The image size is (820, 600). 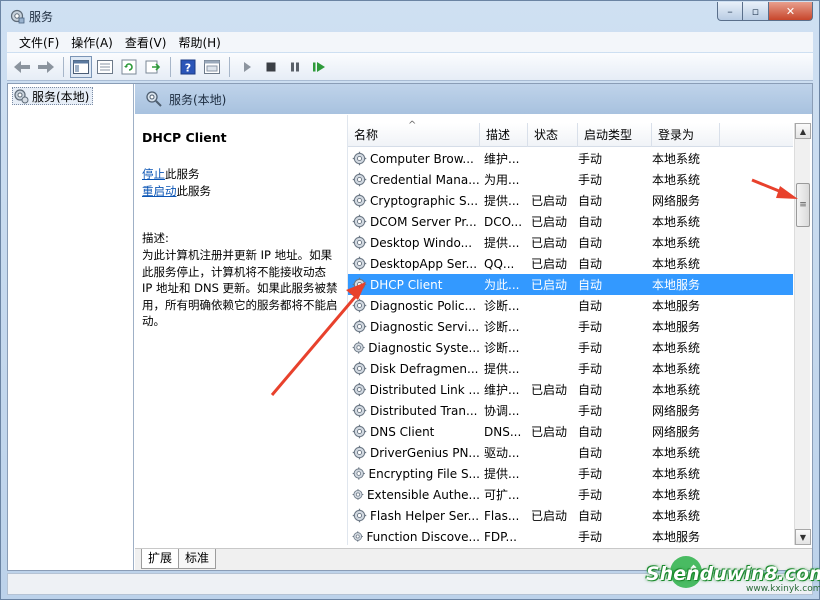 What do you see at coordinates (570, 221) in the screenshot?
I see `table-row: DCOM Server Pr... DCO... 已启动 自动 本地系统` at bounding box center [570, 221].